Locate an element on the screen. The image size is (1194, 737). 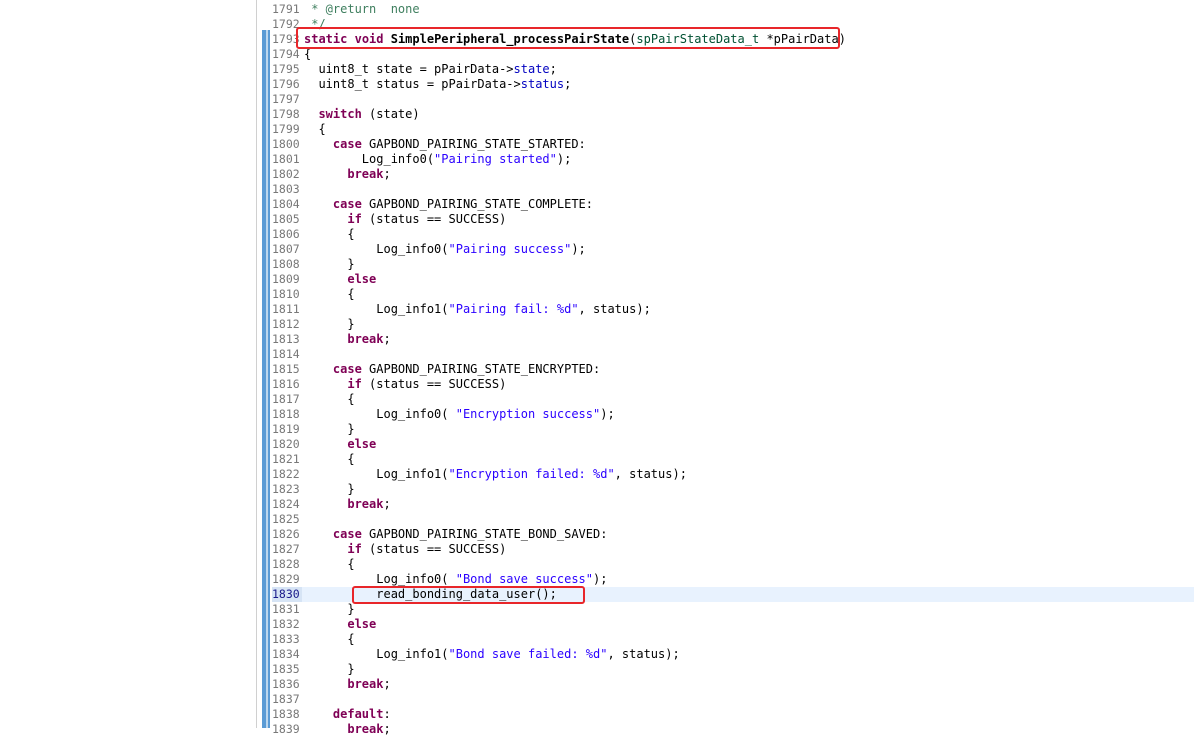
line-number: 1828 is located at coordinates (286, 564).